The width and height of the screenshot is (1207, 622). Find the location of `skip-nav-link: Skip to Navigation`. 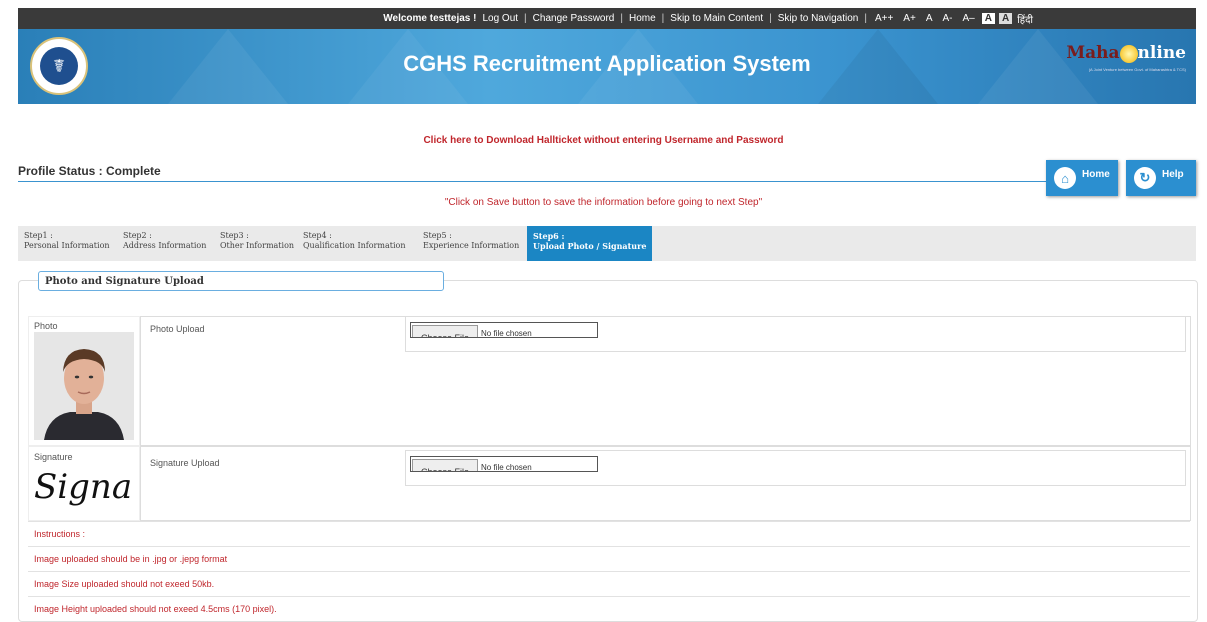

skip-nav-link: Skip to Navigation is located at coordinates (818, 18).